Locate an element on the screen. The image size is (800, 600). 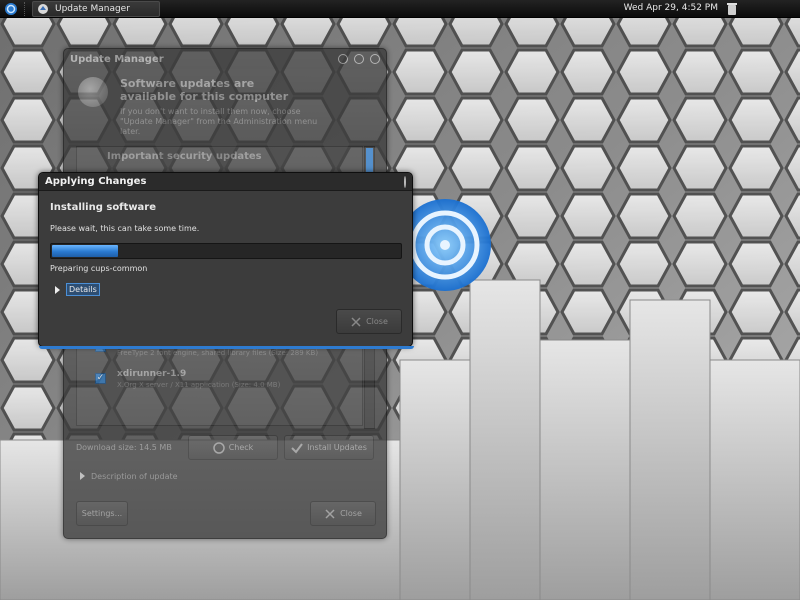
checkmark-icon is located at coordinates (297, 448).